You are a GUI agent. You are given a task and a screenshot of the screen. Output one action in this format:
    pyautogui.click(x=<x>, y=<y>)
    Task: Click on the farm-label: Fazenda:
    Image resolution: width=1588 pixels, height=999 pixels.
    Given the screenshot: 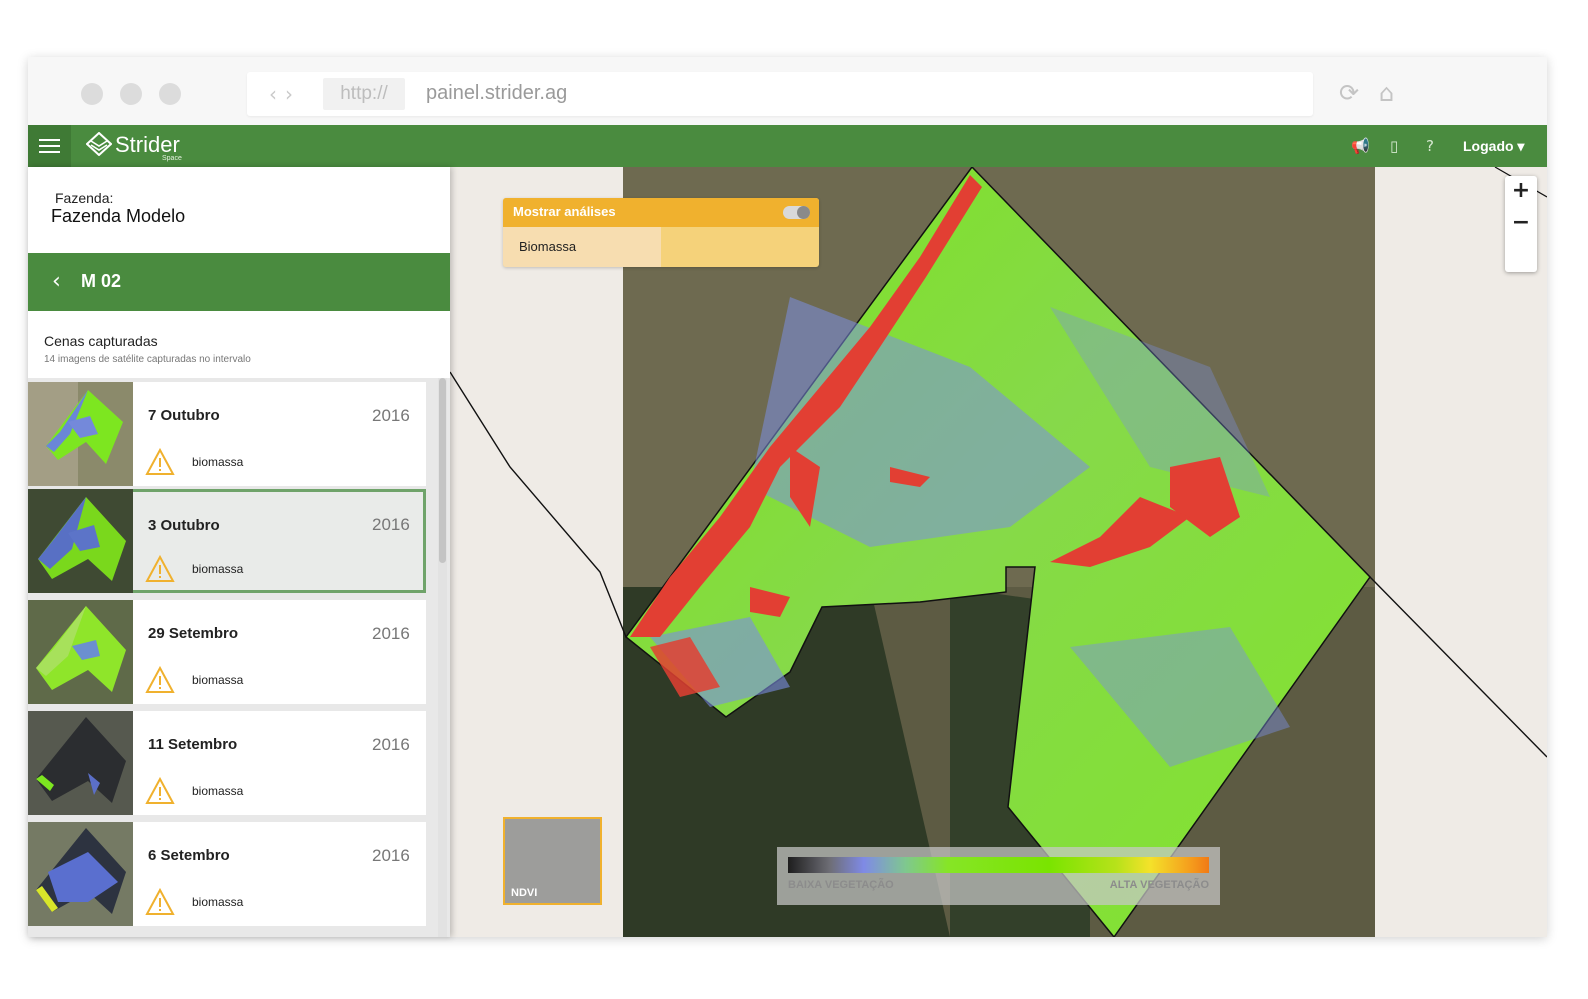 What is the action you would take?
    pyautogui.click(x=84, y=198)
    